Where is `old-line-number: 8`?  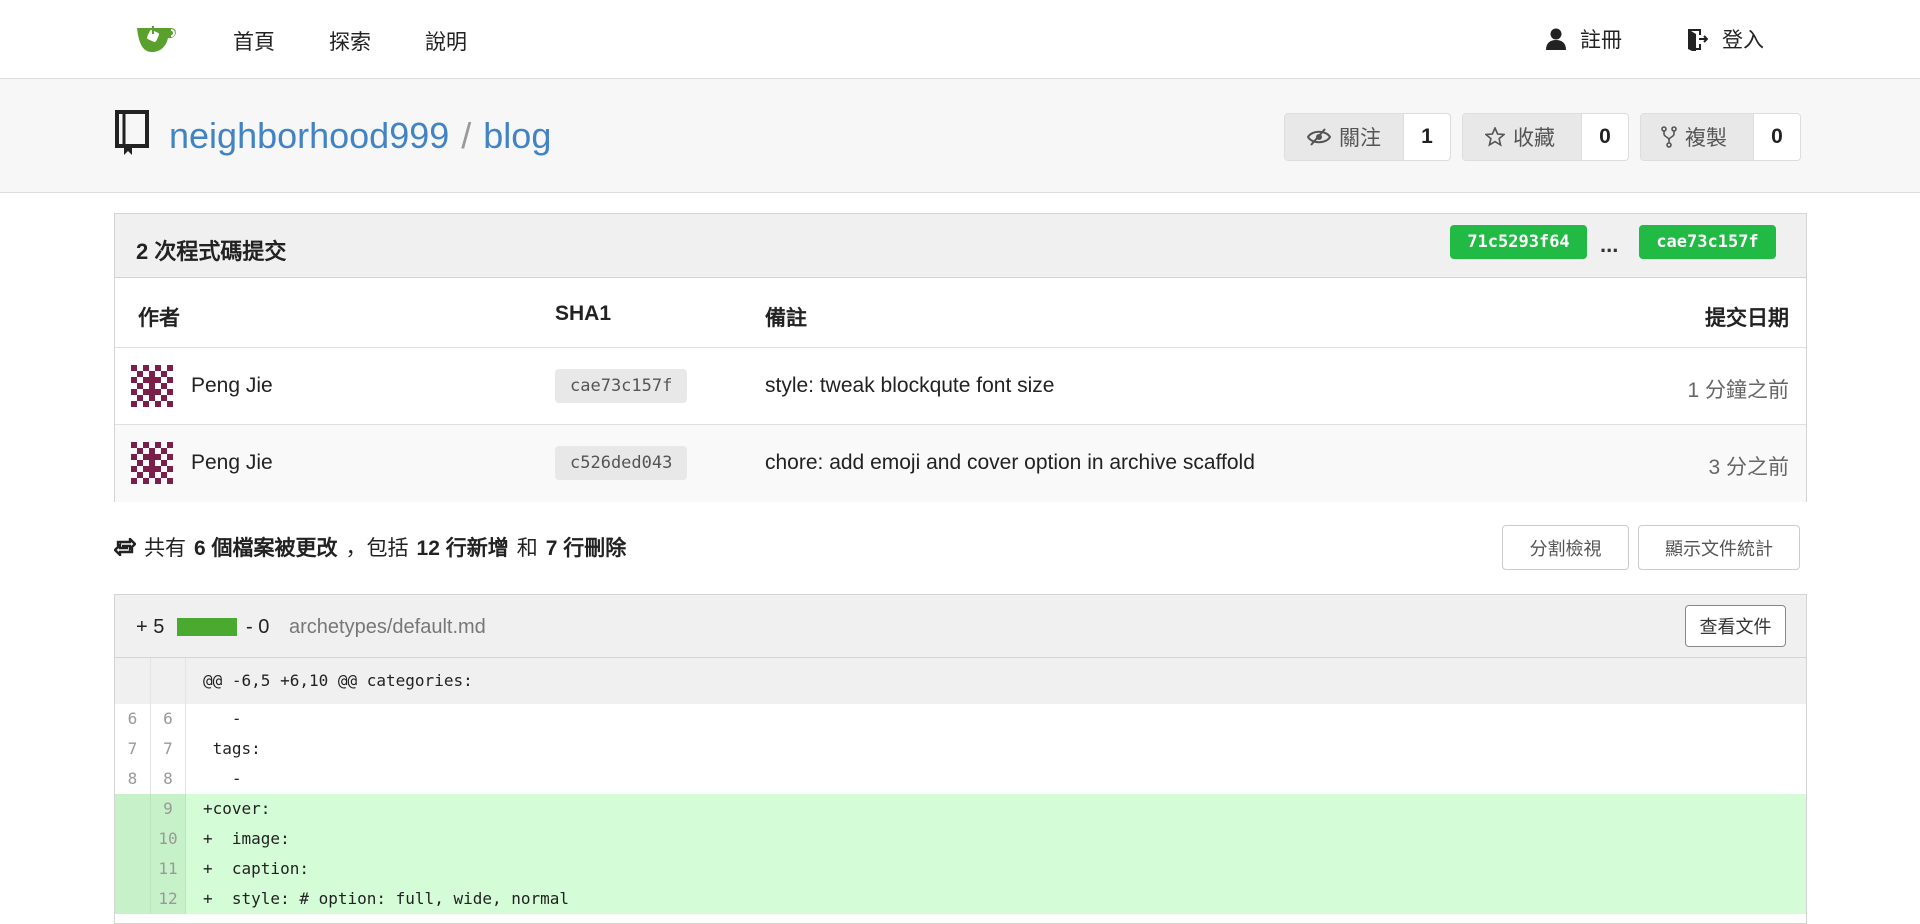 old-line-number: 8 is located at coordinates (133, 779).